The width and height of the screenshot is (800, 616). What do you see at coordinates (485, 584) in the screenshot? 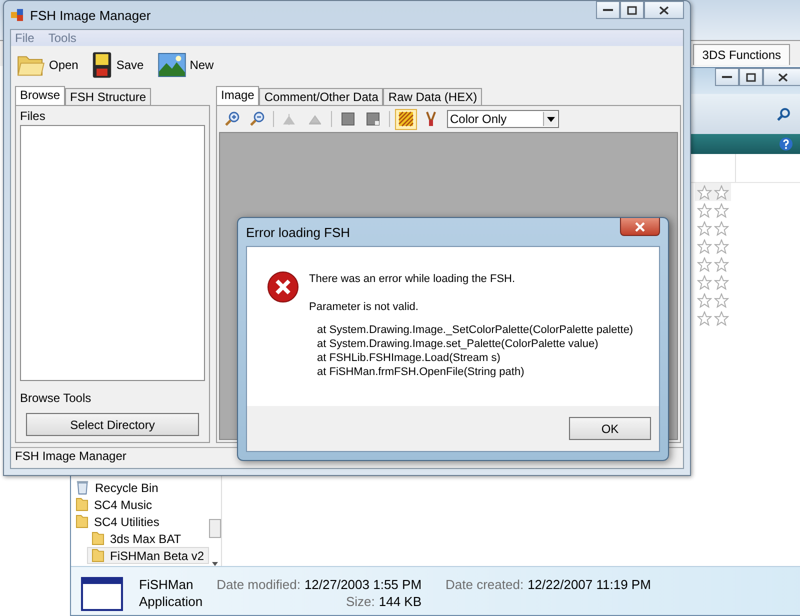
I see `detail-label: Date created:` at bounding box center [485, 584].